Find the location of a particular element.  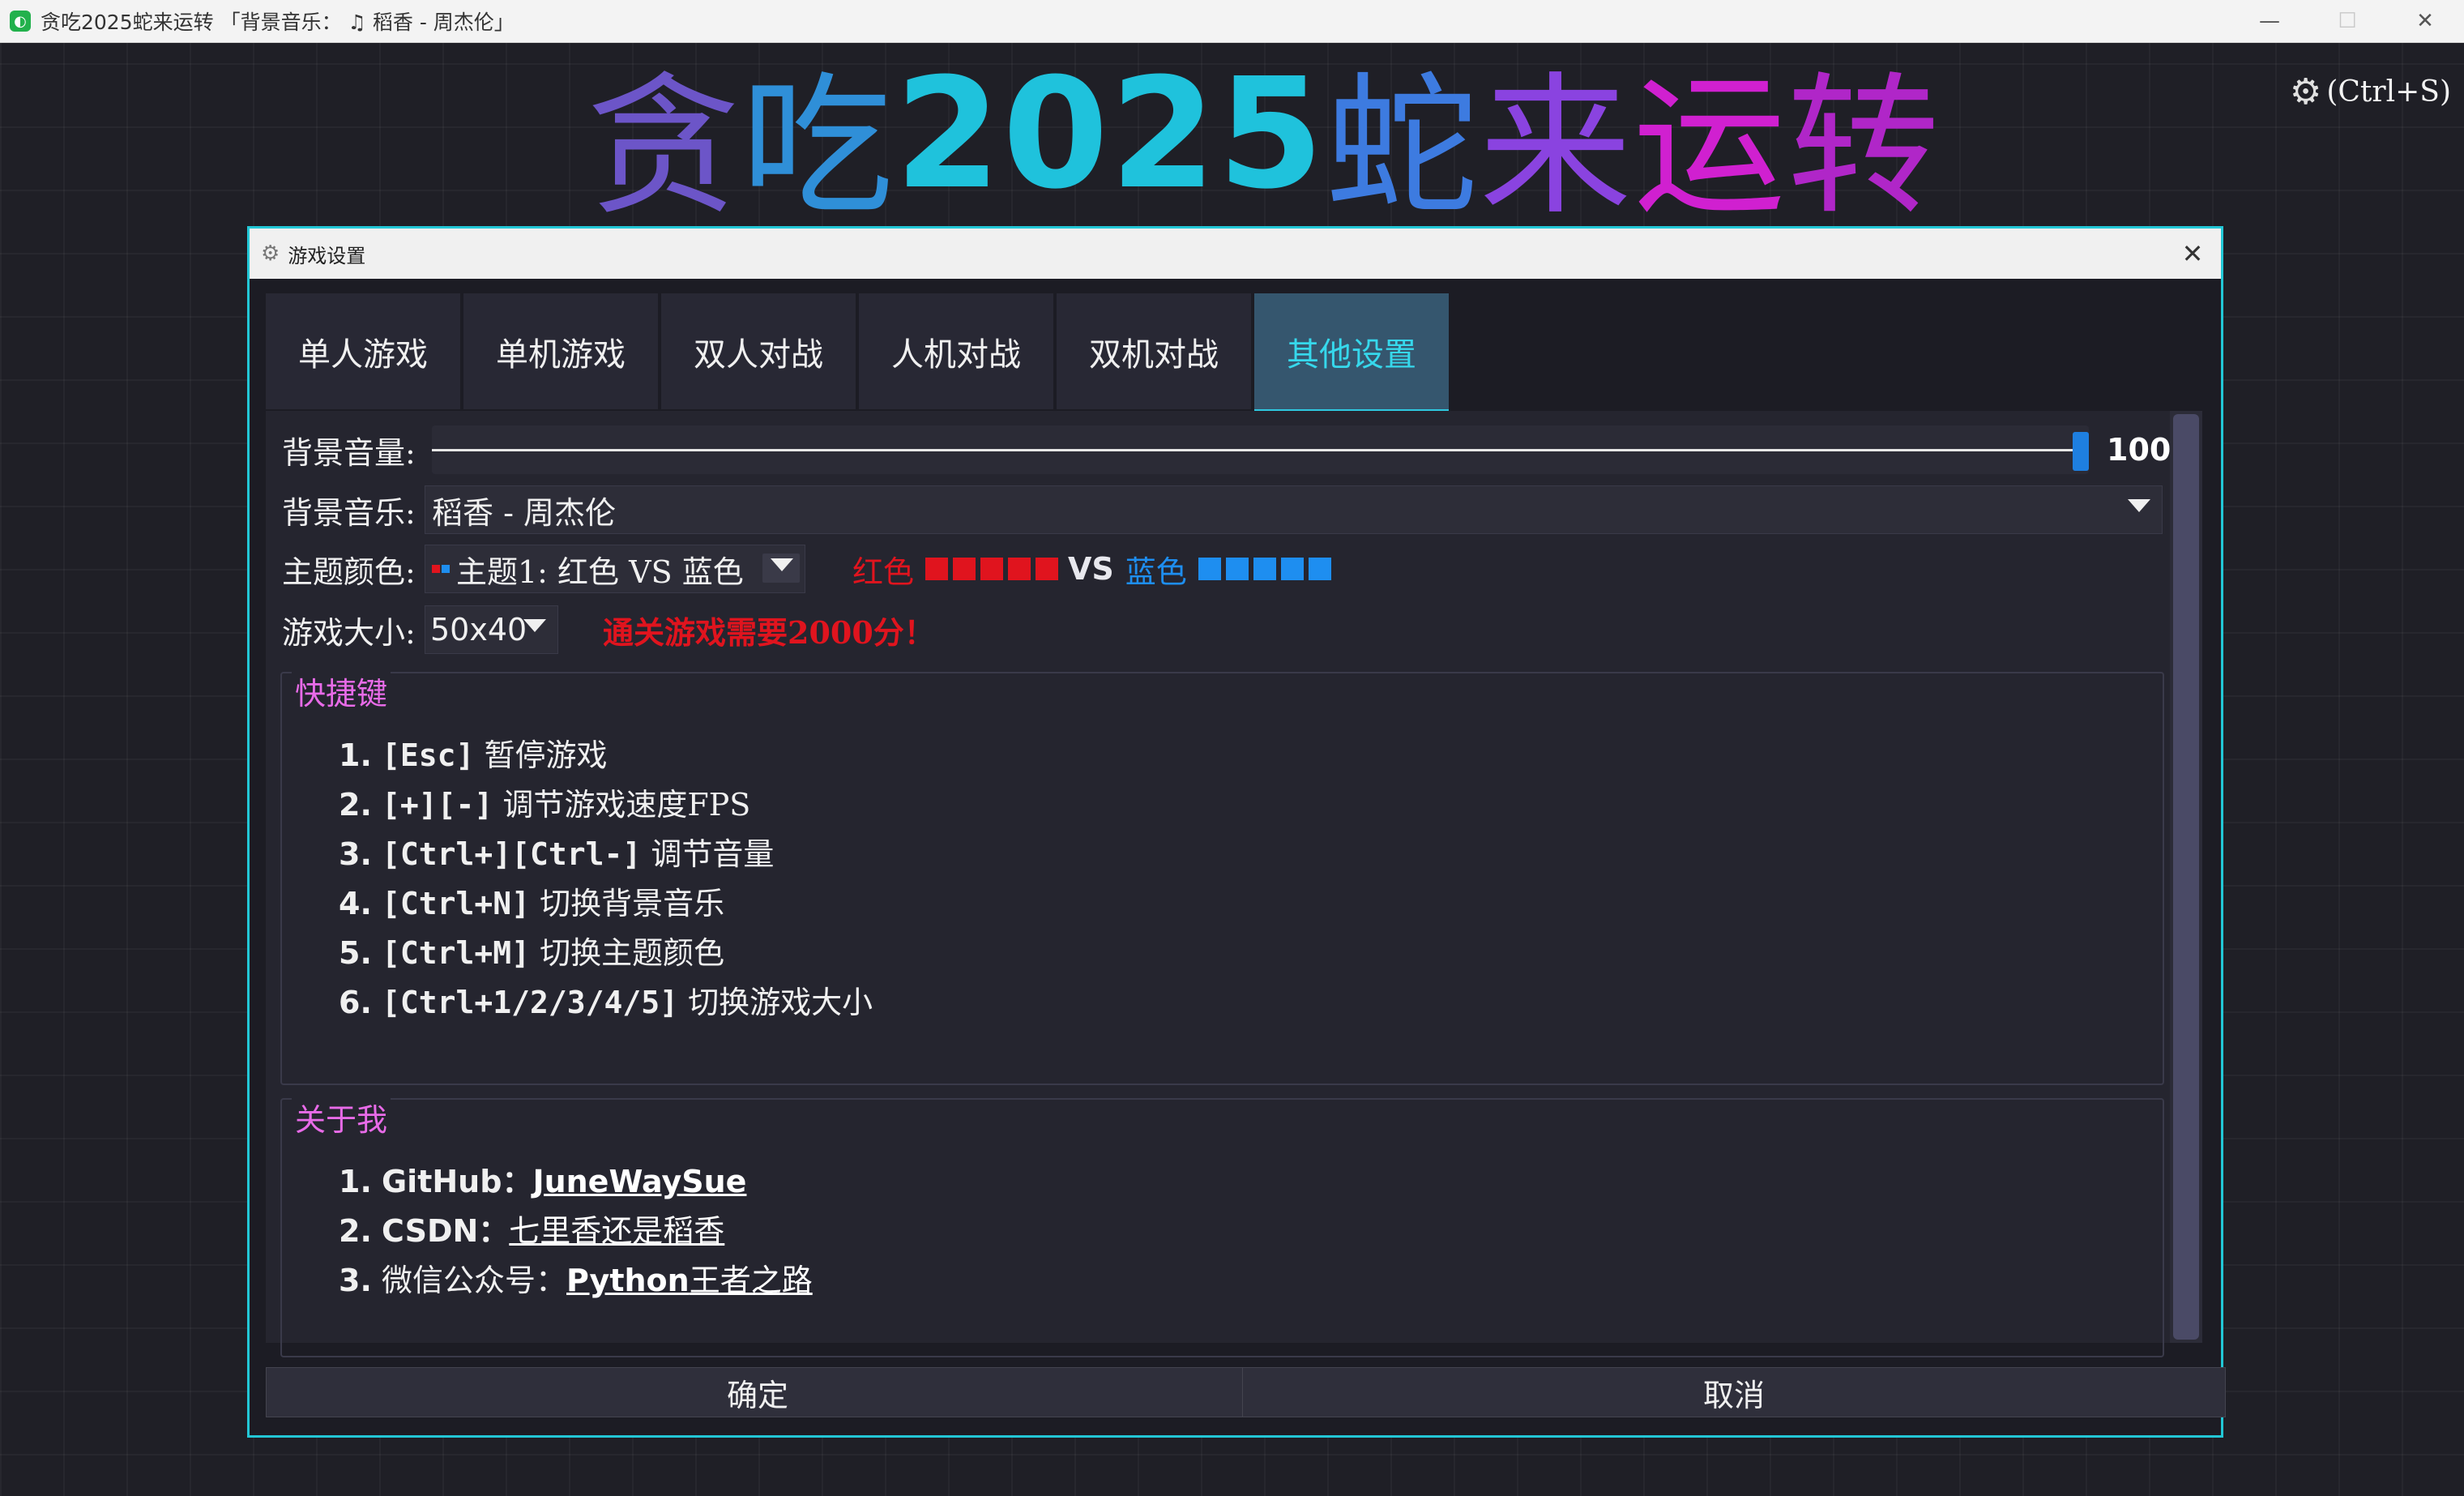

list-item: 3. [Ctrl+][Ctrl-] 调节音量 is located at coordinates (556, 851).